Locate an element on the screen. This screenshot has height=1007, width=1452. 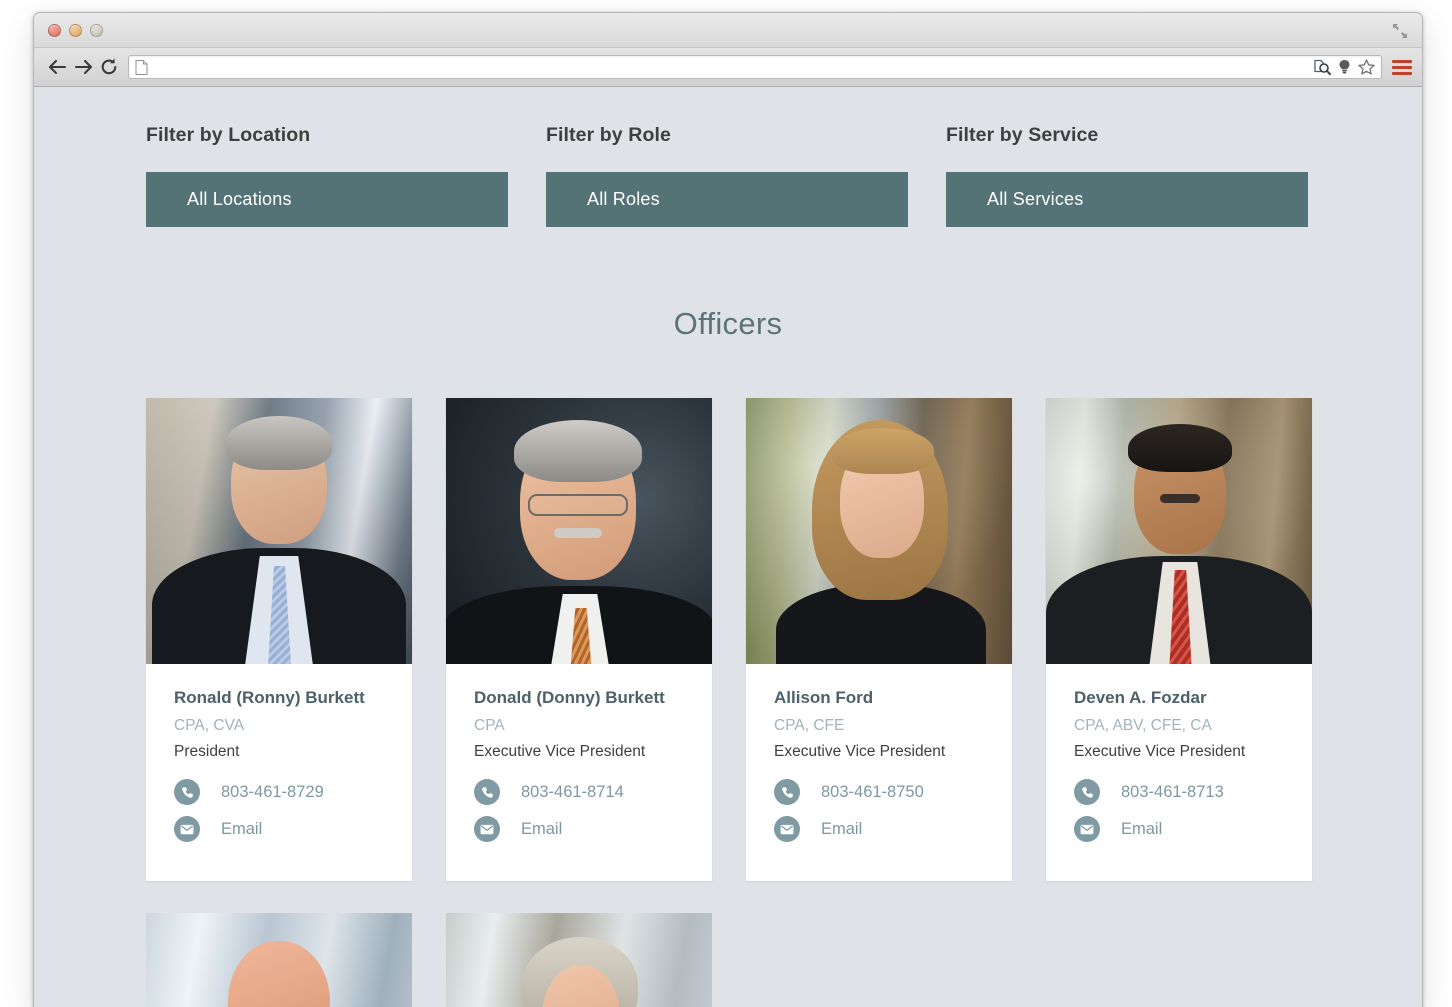
page-search-icon is located at coordinates (1322, 67).